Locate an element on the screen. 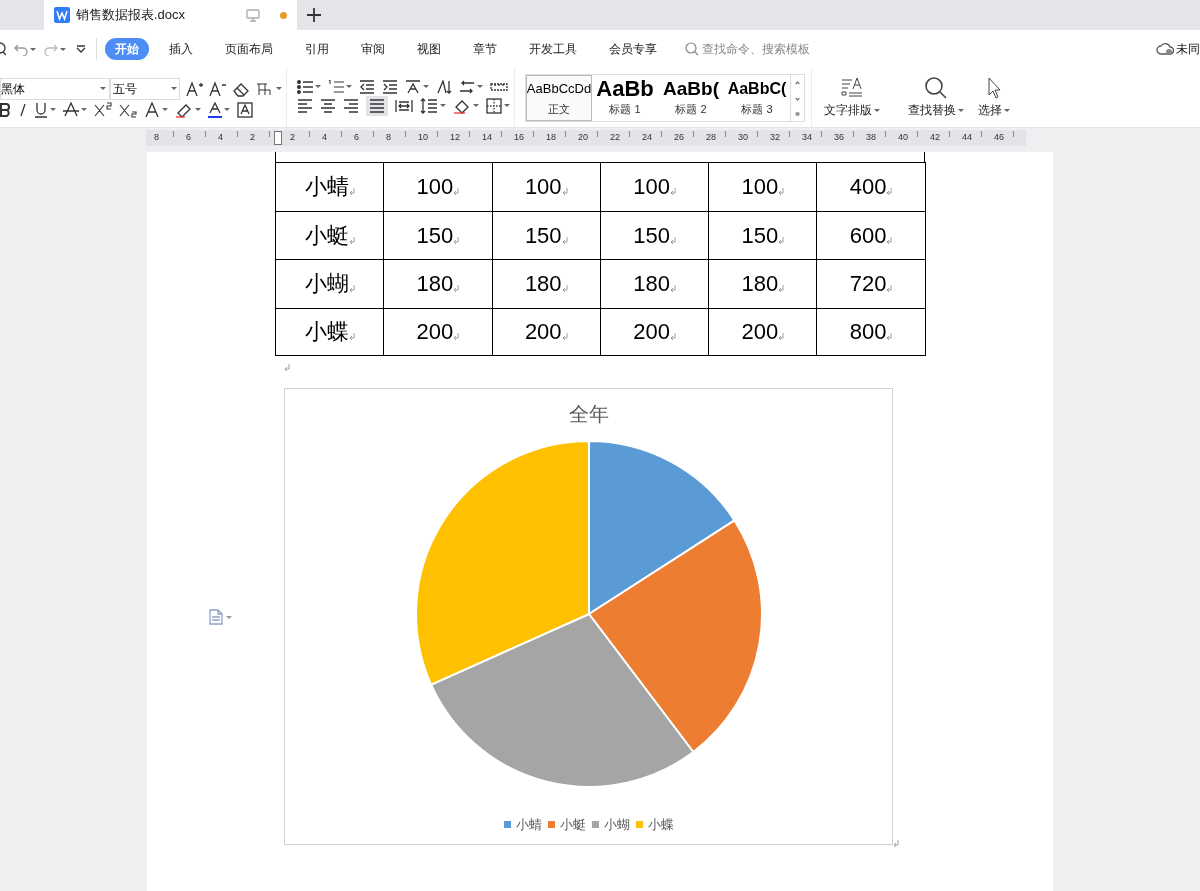  align-center-icon is located at coordinates (328, 105).